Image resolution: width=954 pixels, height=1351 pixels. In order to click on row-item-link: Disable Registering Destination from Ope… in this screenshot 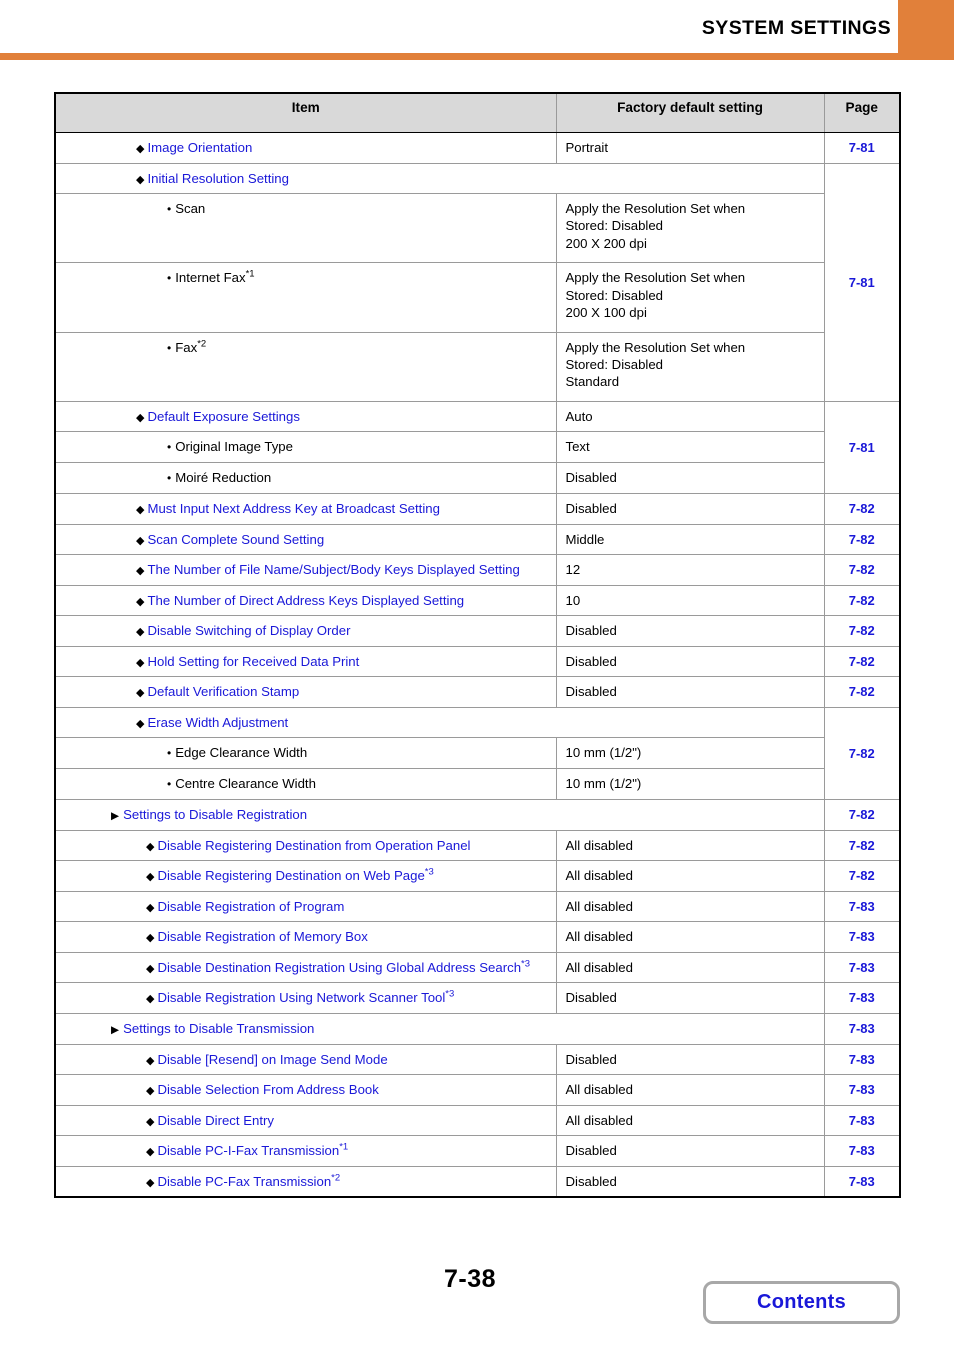, I will do `click(307, 846)`.